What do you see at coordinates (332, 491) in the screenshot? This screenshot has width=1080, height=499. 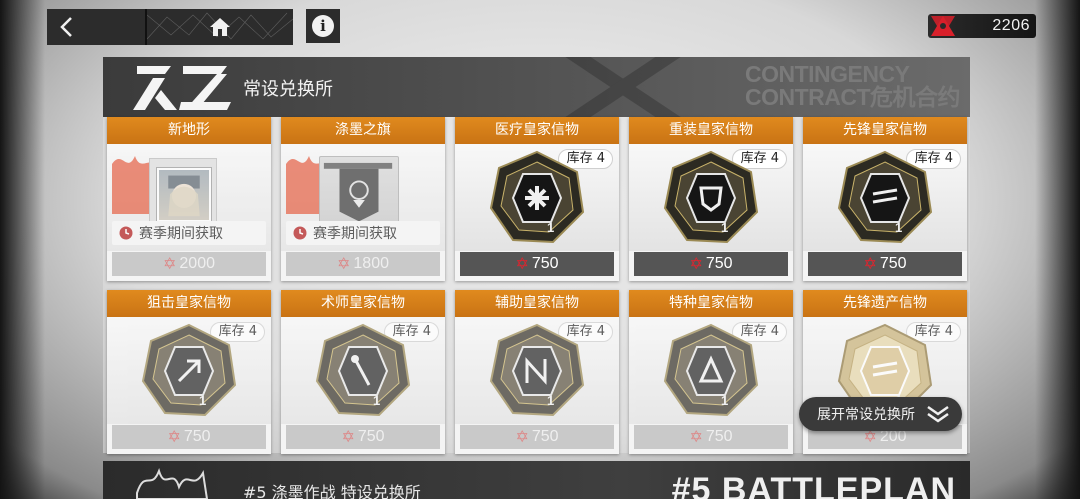 I see `special-exchange-title: #5 涤墨作战 特设兑换所` at bounding box center [332, 491].